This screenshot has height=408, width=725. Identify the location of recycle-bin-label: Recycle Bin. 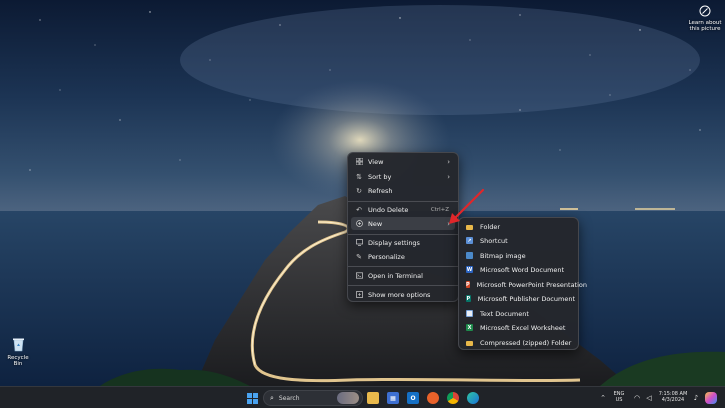
(18, 361).